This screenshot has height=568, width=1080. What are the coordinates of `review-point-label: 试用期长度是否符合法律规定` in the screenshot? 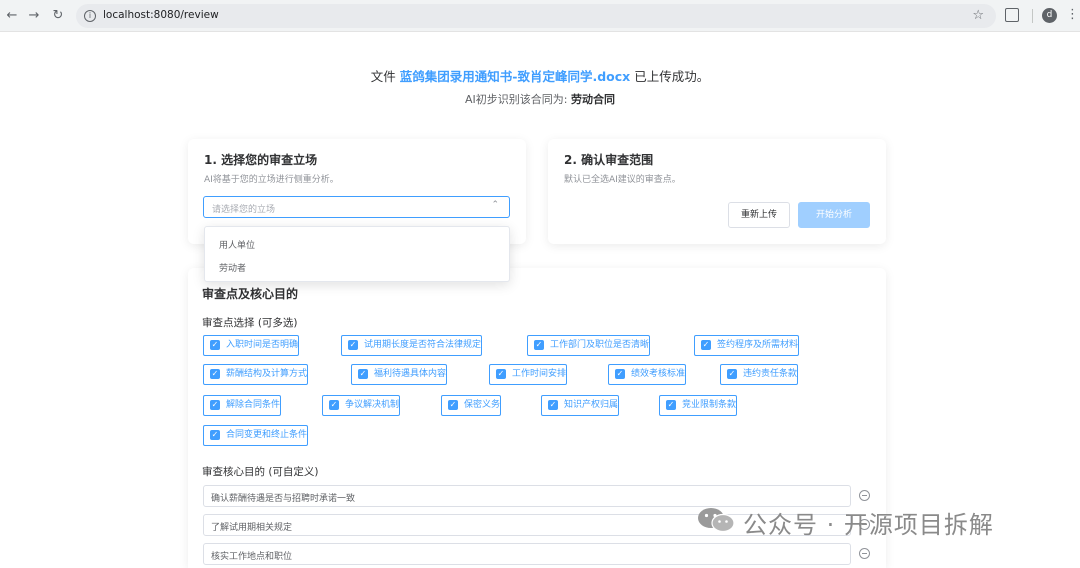 It's located at (423, 345).